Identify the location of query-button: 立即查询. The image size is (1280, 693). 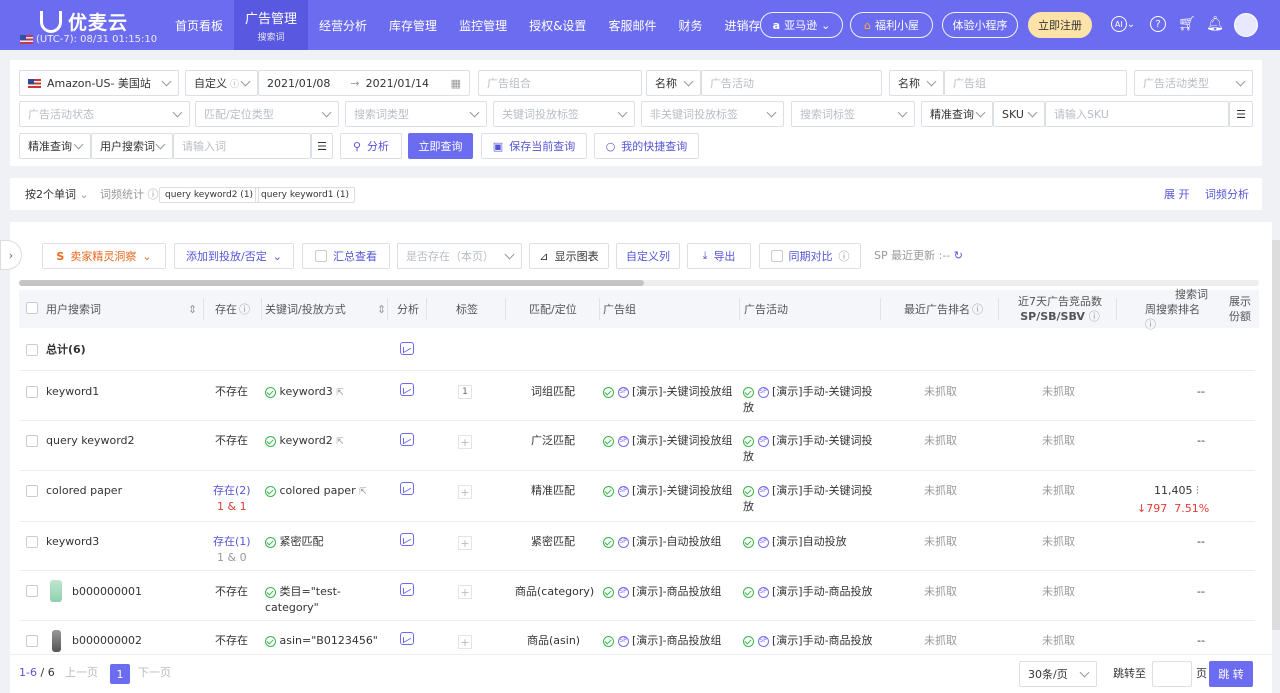
(440, 146).